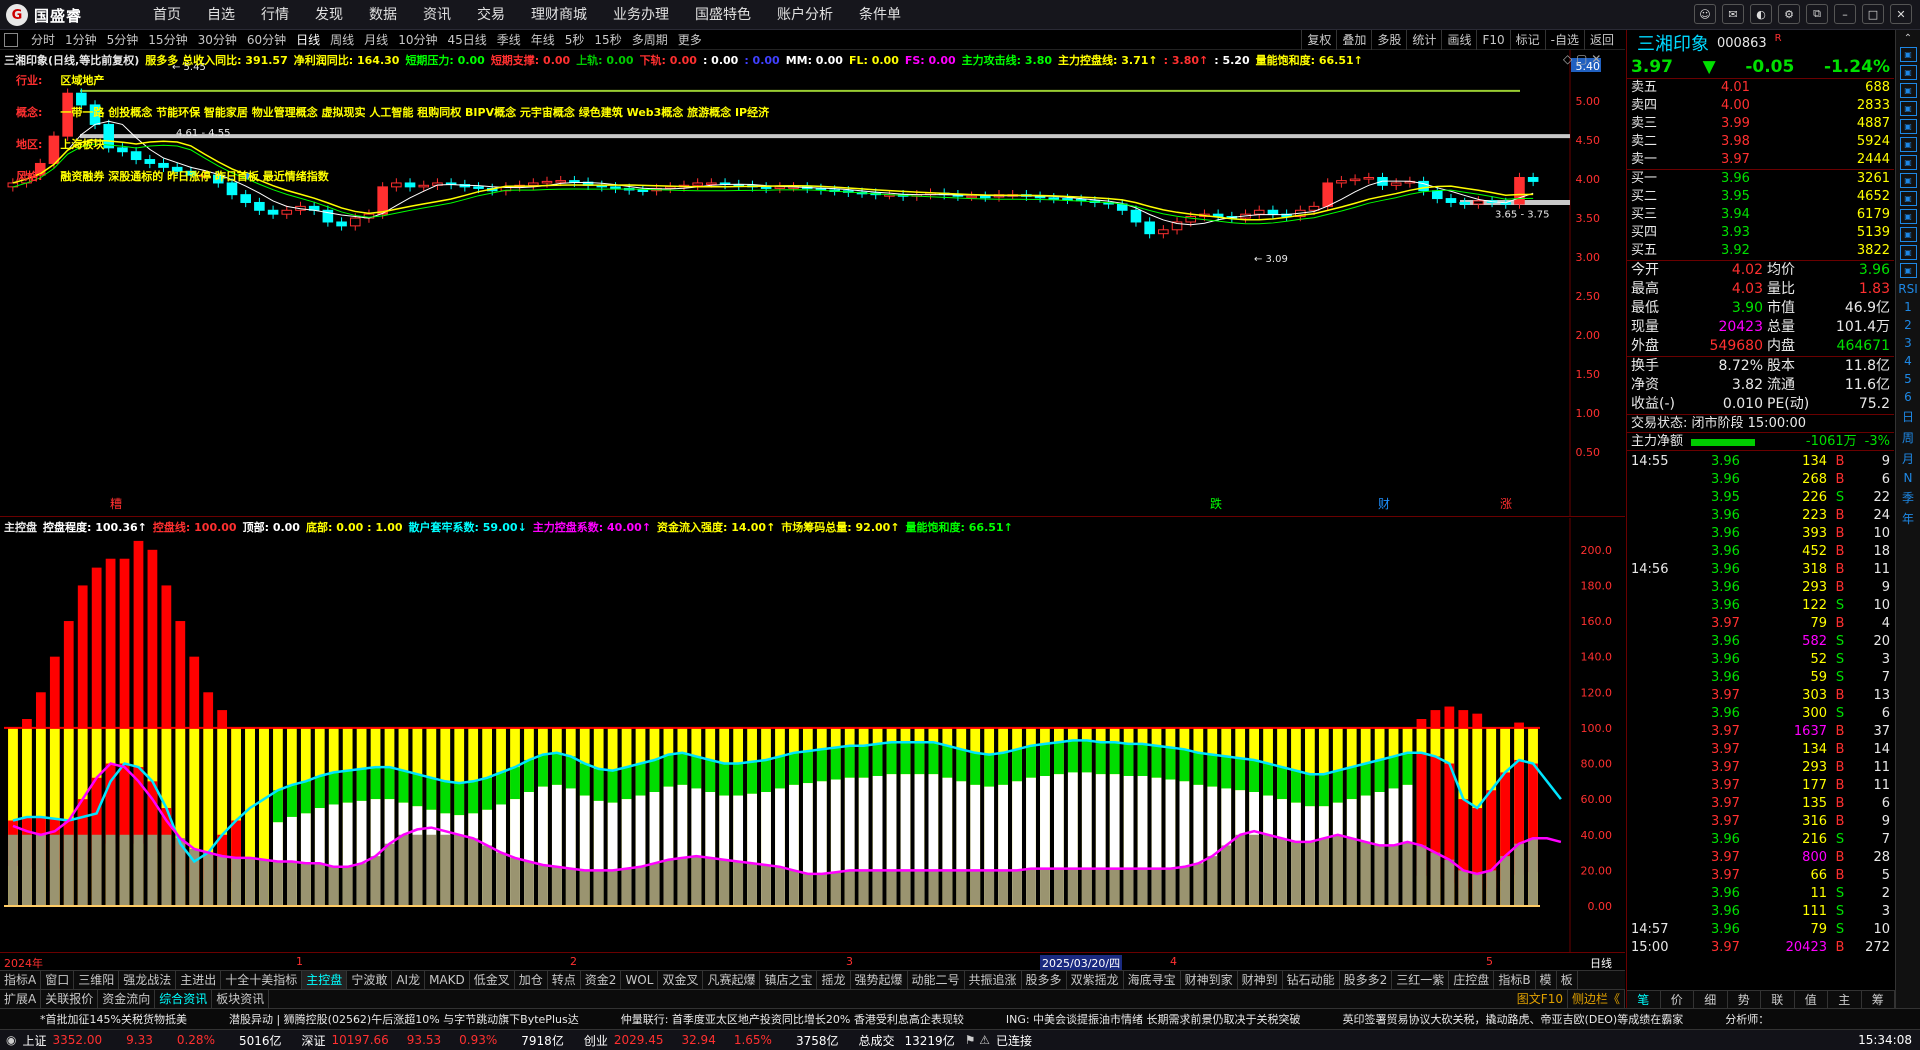  Describe the element at coordinates (1908, 234) in the screenshot. I see `info-icon: ▣` at that location.